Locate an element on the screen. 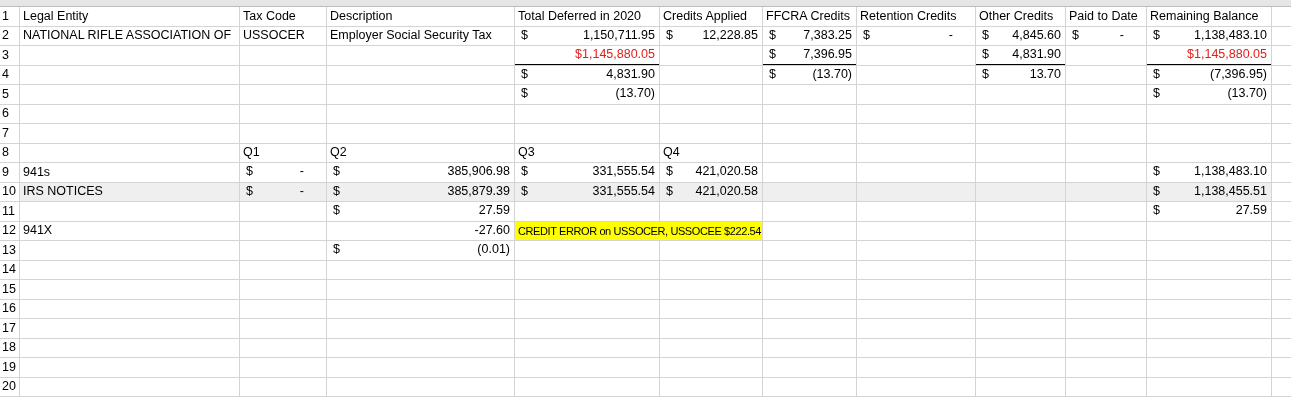  cell-text: Q1 is located at coordinates (251, 153).